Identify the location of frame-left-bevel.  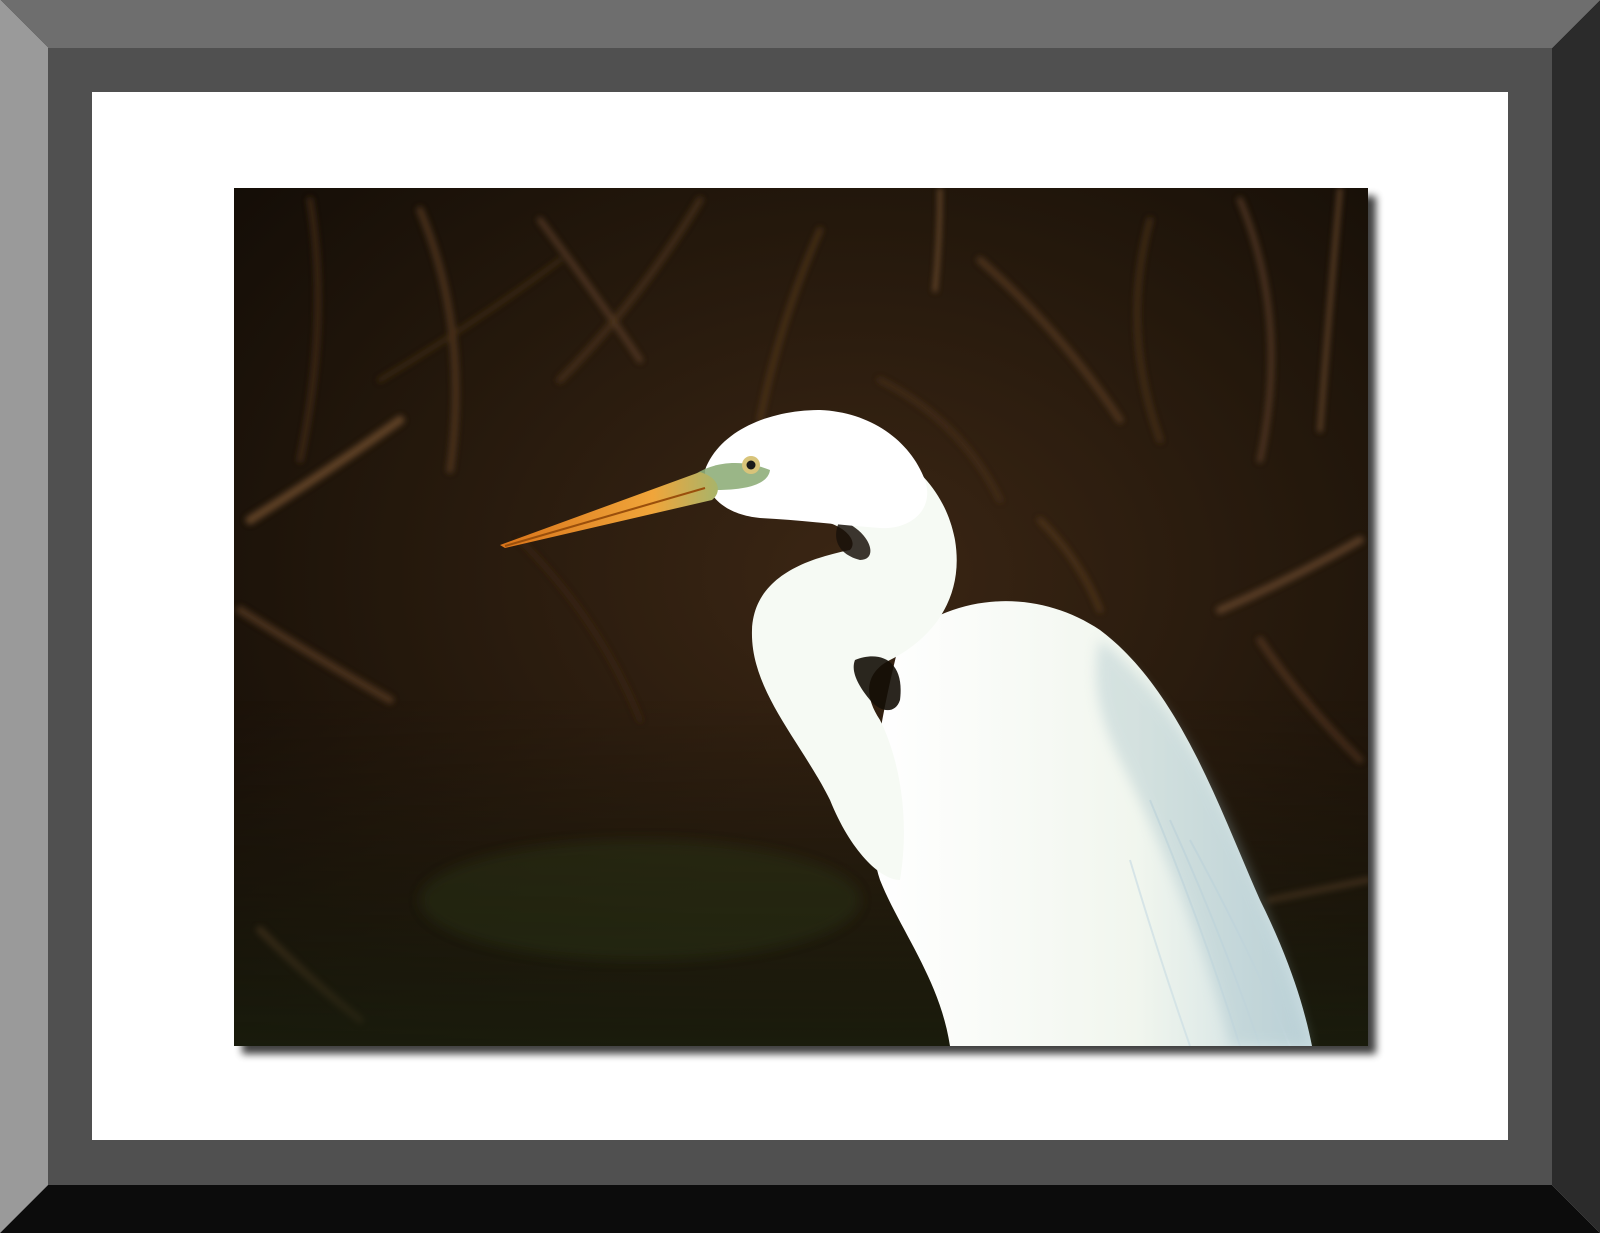
(24, 616).